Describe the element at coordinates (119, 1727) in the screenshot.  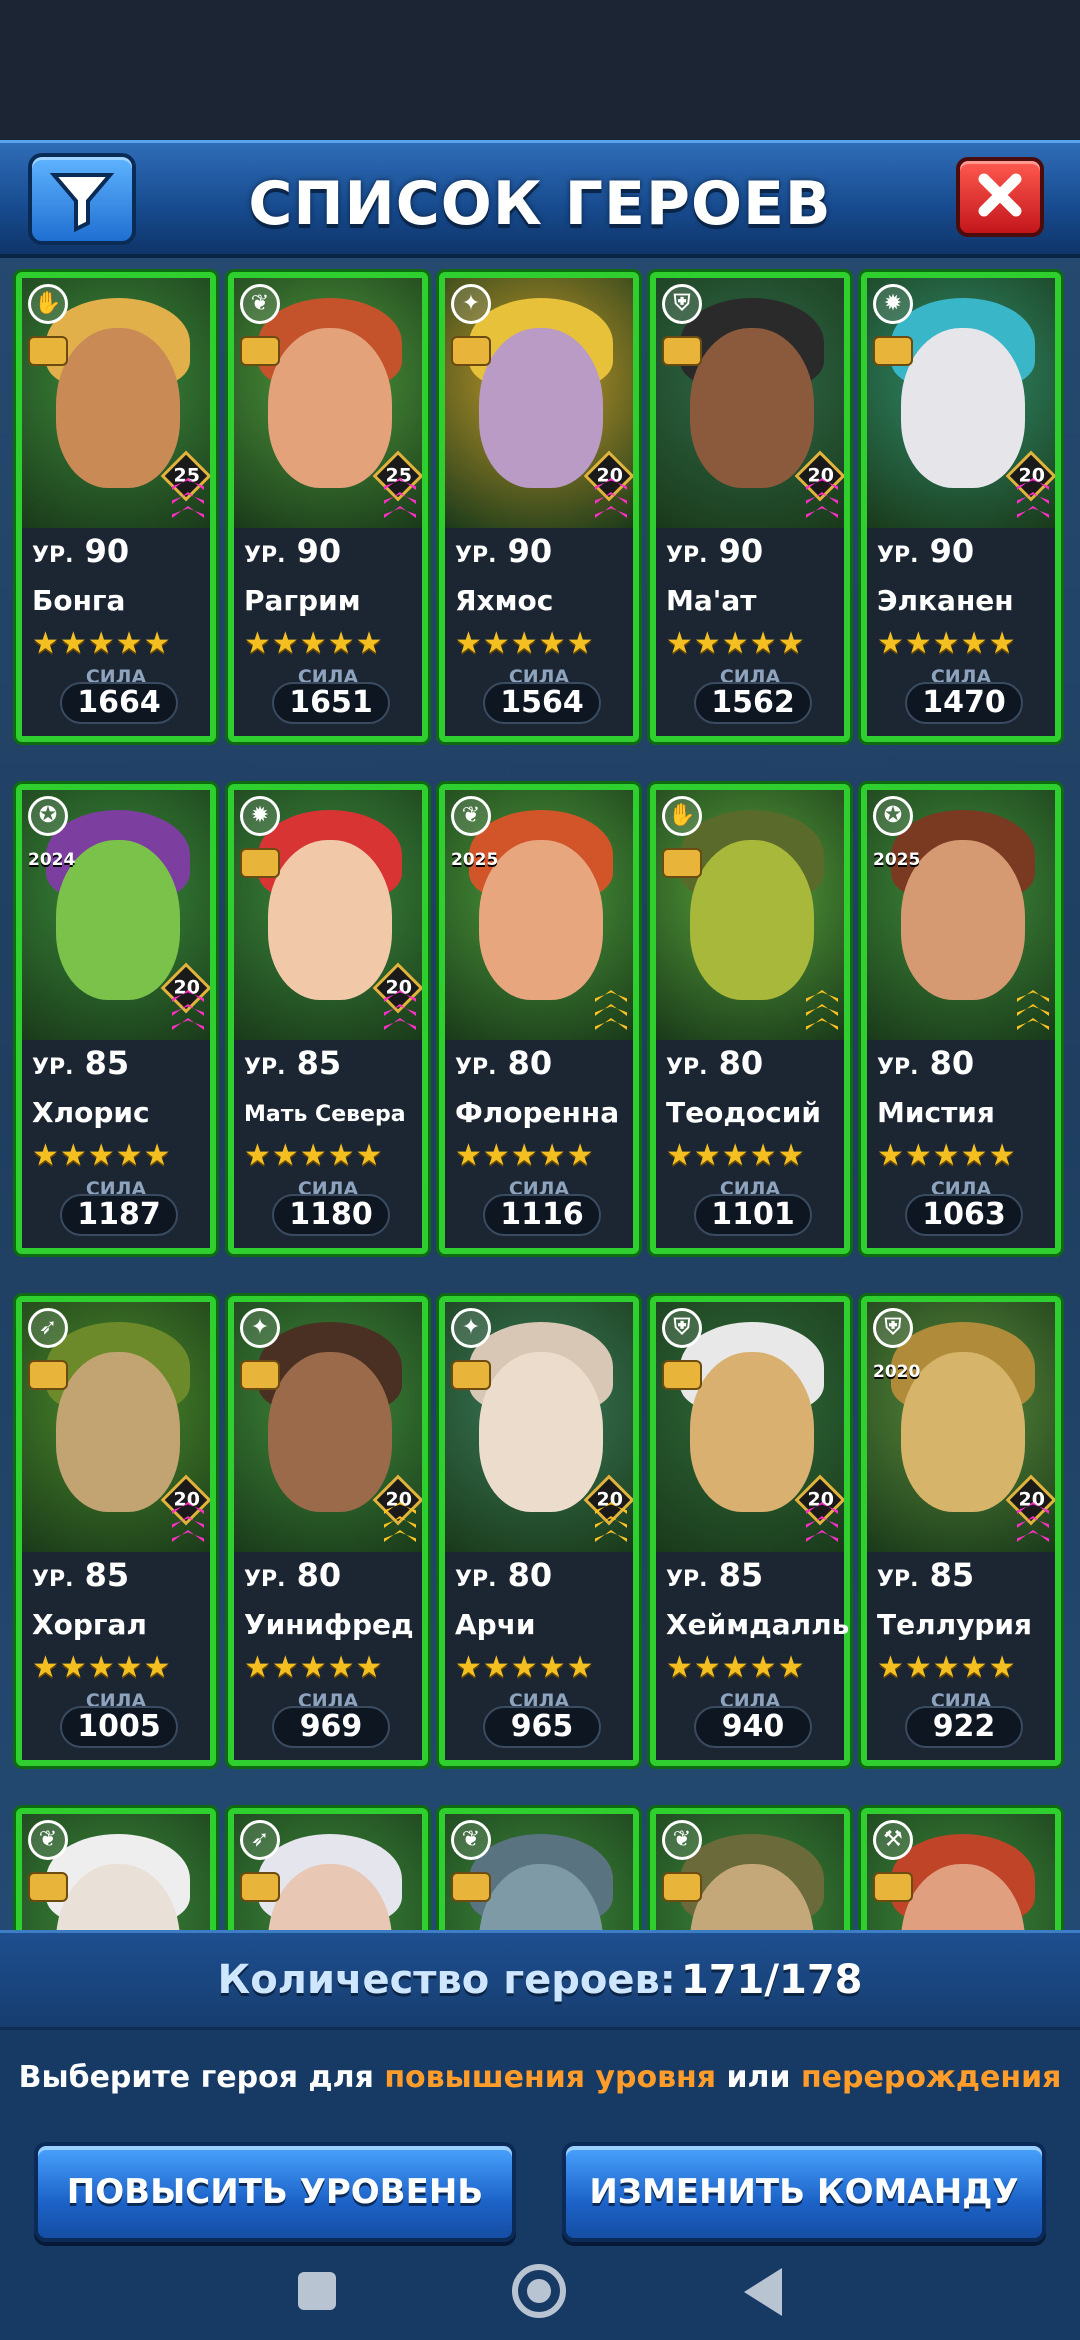
I see `hero-power: 1005` at that location.